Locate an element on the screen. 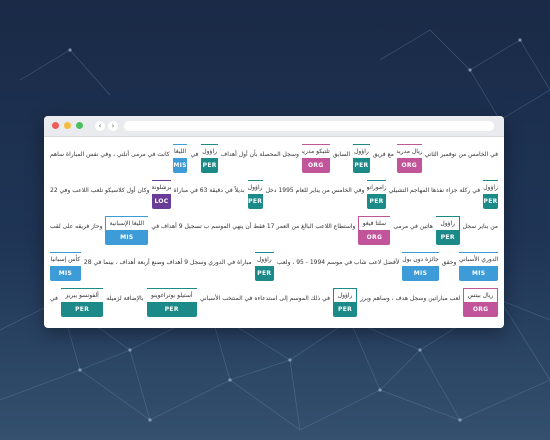 The image size is (550, 440). entity-tag: ريال مدريد ORG is located at coordinates (409, 156).